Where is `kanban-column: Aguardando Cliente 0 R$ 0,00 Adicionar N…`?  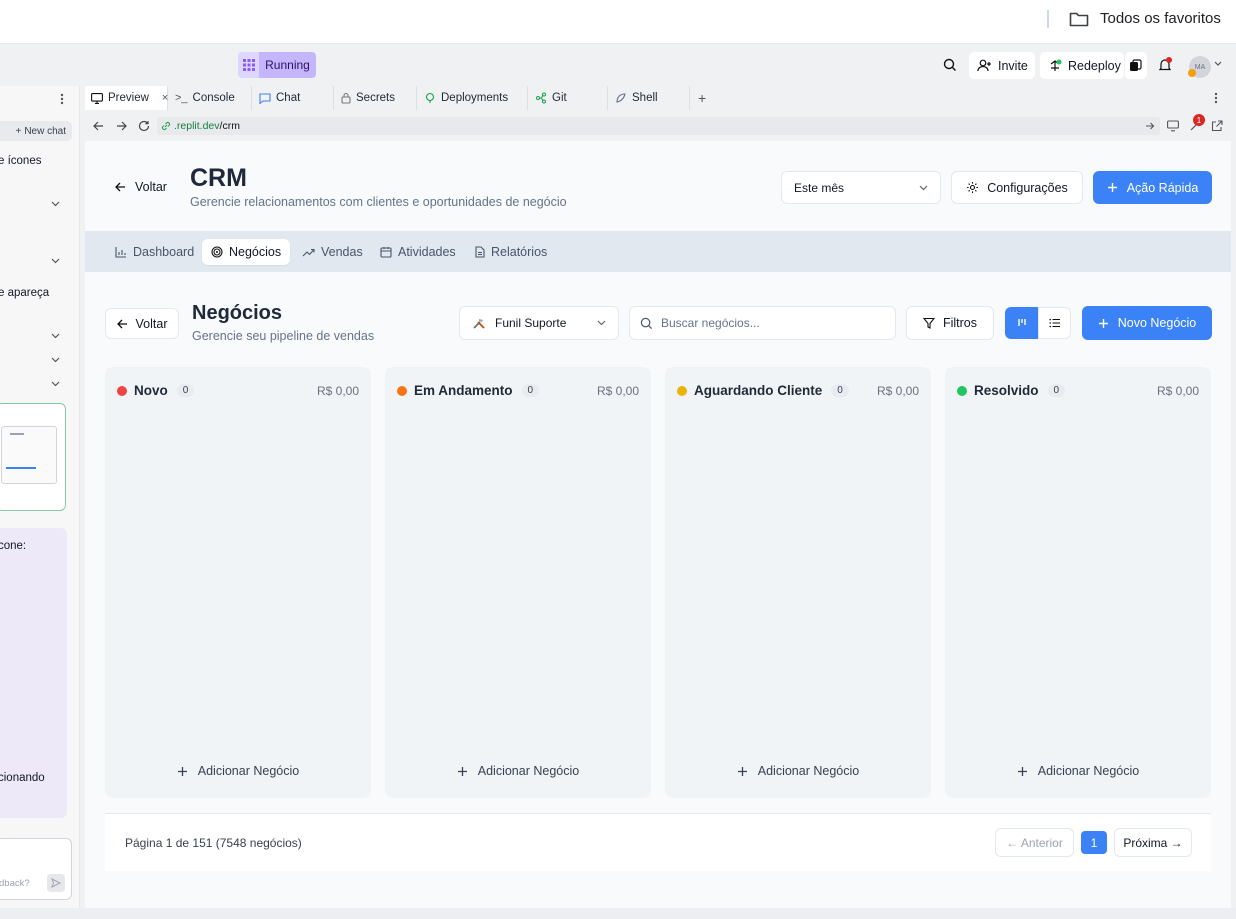
kanban-column: Aguardando Cliente 0 R$ 0,00 Adicionar N… is located at coordinates (798, 582).